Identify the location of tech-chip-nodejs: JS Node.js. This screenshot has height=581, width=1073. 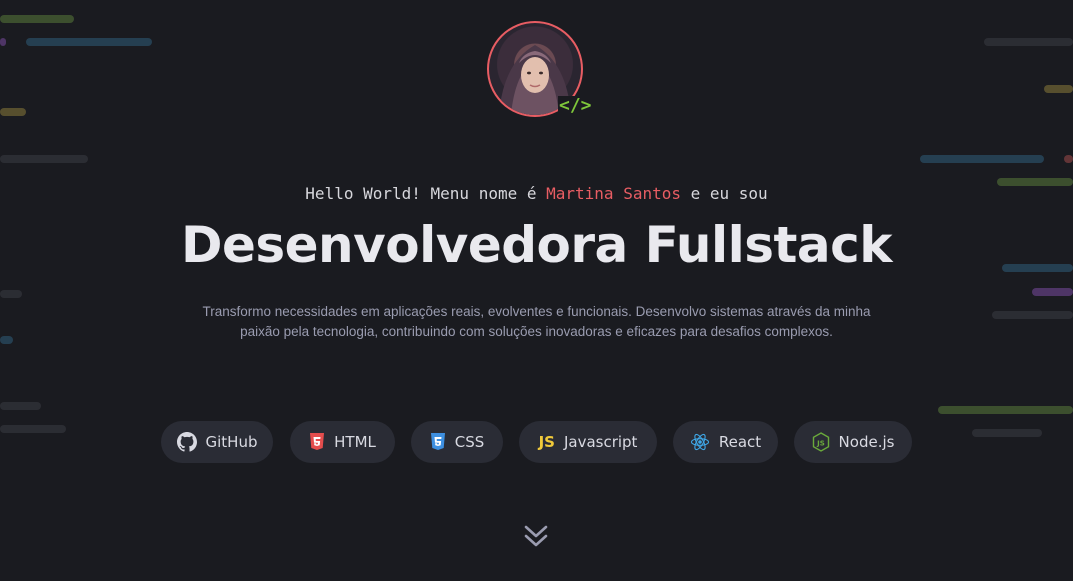
(853, 442).